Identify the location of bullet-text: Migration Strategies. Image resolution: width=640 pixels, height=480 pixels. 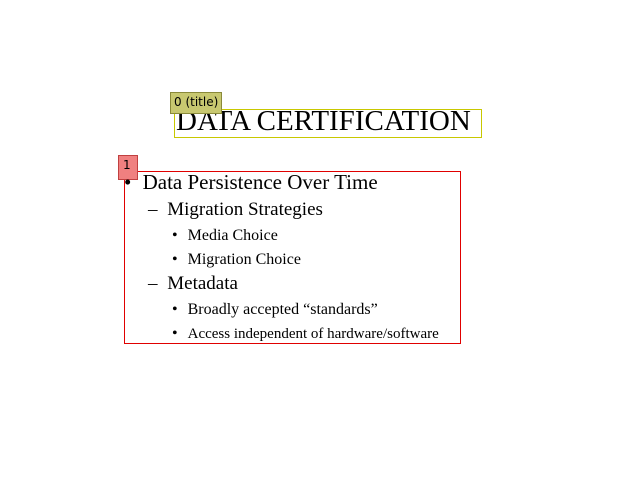
(245, 209).